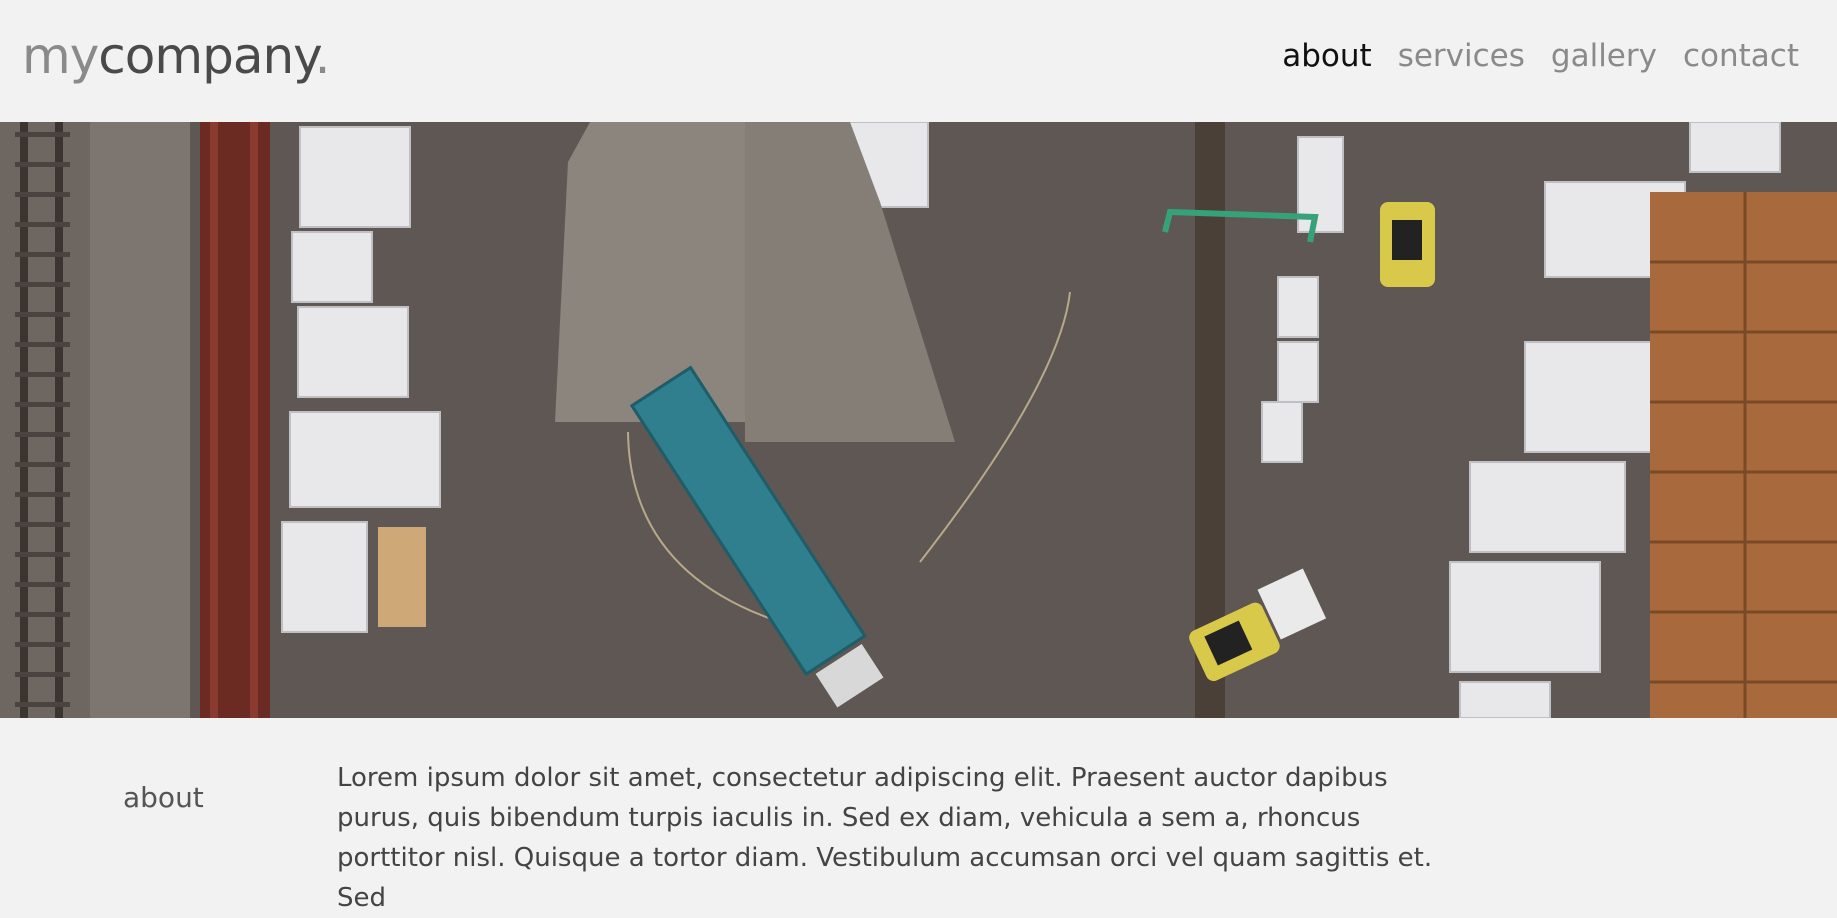  I want to click on nav-item-contact: contact, so click(1741, 56).